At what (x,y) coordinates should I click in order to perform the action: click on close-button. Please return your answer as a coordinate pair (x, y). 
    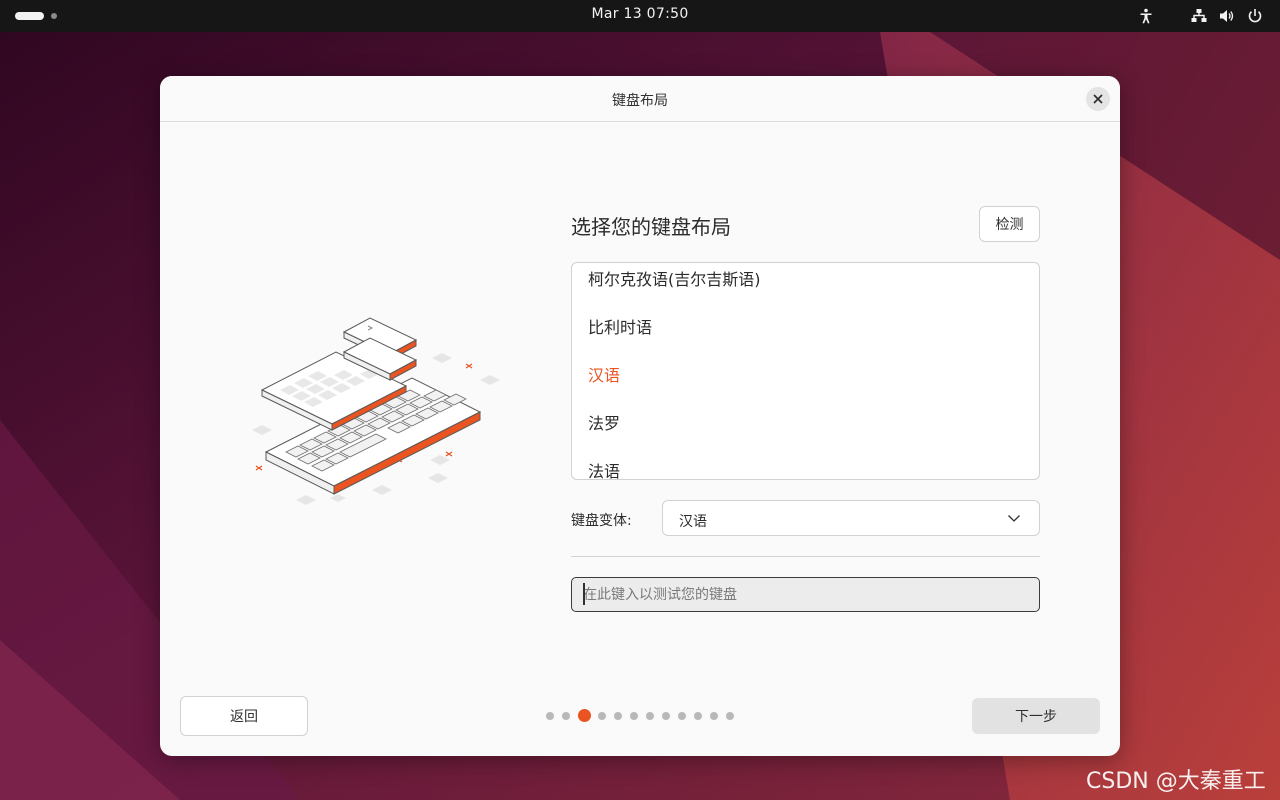
    Looking at the image, I should click on (1098, 99).